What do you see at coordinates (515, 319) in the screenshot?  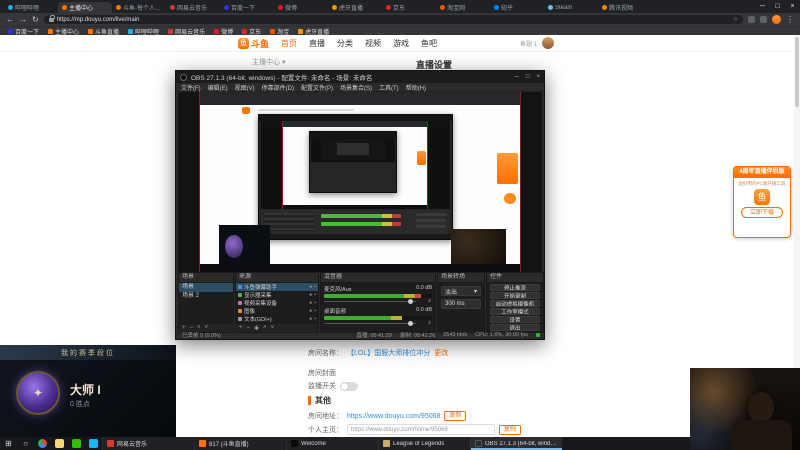 I see `settings-button: 设置` at bounding box center [515, 319].